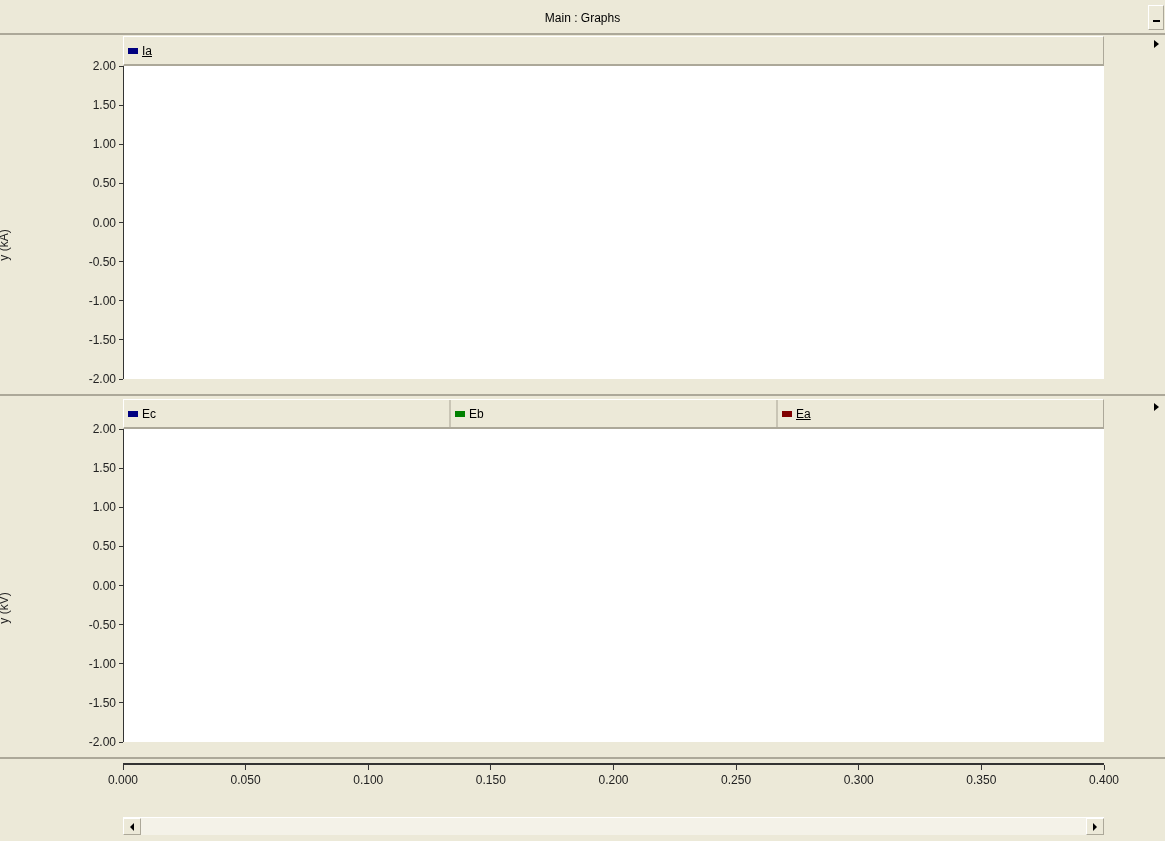 The width and height of the screenshot is (1165, 841). I want to click on x-tick-label: 0.000, so click(123, 780).